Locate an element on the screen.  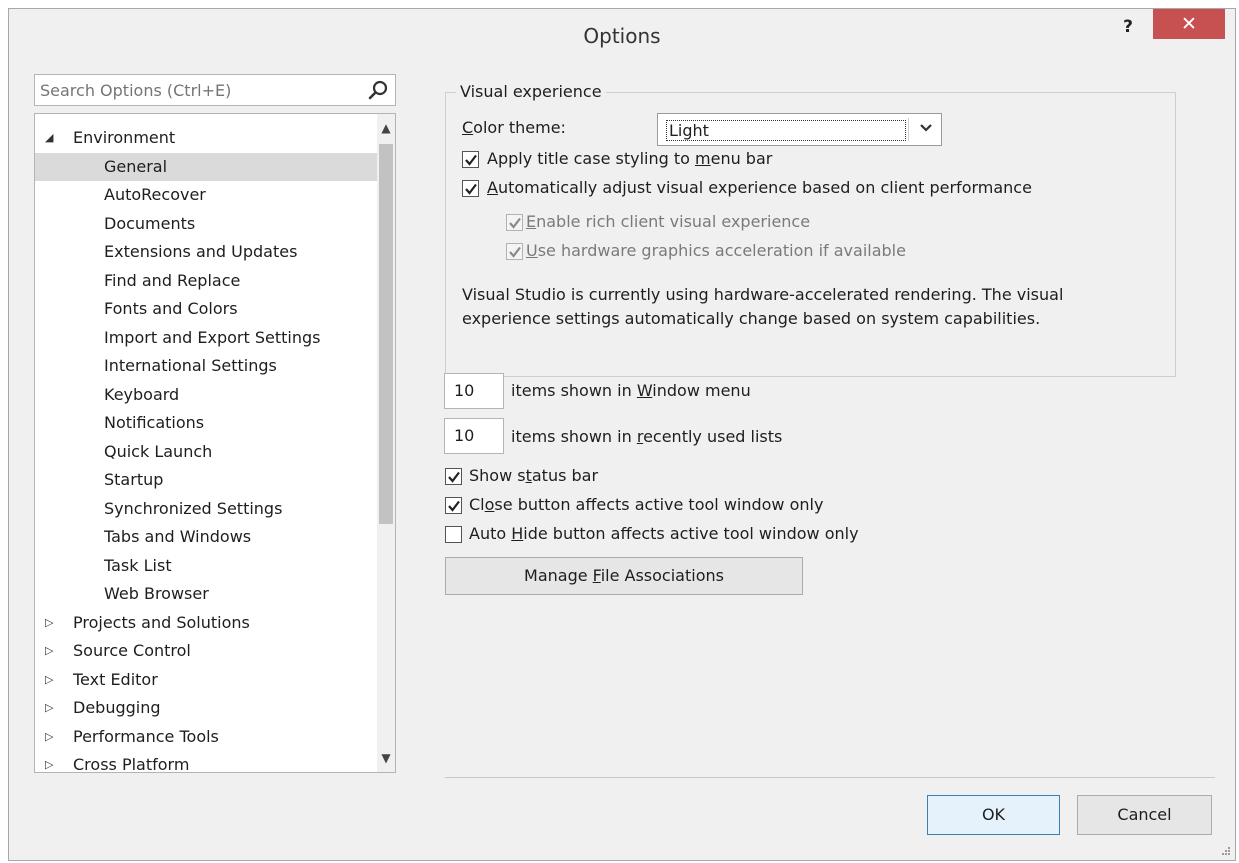
apply-title-case-label: Apply title case styling to menu bar is located at coordinates (629, 158).